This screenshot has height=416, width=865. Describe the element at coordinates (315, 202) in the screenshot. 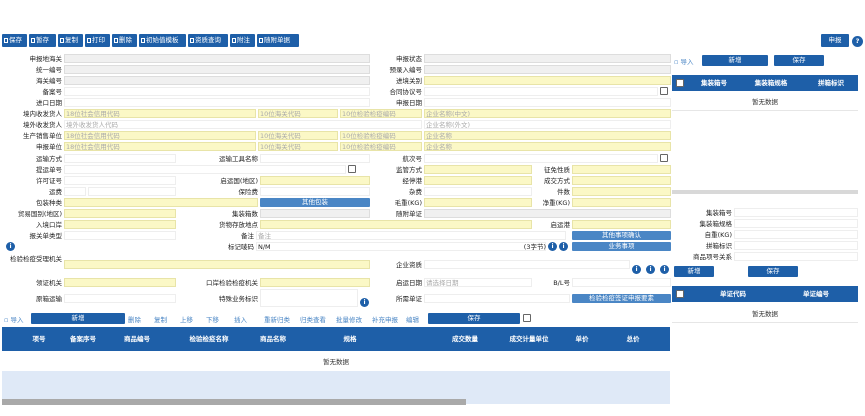

I see `other-package-button: 其他包装` at that location.